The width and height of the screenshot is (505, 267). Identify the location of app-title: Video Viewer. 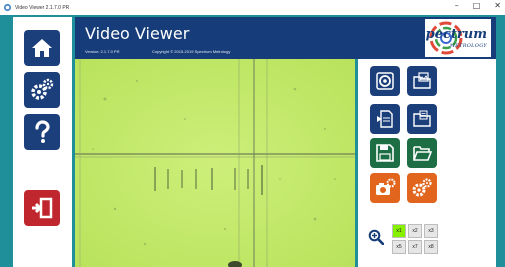
(137, 33).